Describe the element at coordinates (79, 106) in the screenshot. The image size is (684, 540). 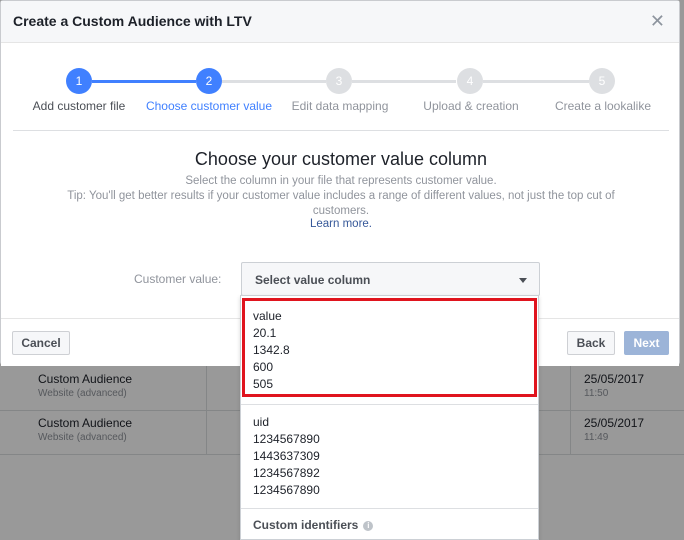
I see `step-1-label: Add customer file` at that location.